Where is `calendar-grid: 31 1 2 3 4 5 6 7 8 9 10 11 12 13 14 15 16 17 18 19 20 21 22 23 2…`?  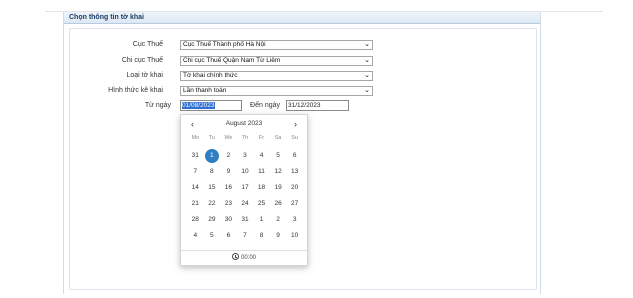 calendar-grid: 31 1 2 3 4 5 6 7 8 9 10 11 12 13 14 15 16 17 18 19 20 21 22 23 2… is located at coordinates (245, 196).